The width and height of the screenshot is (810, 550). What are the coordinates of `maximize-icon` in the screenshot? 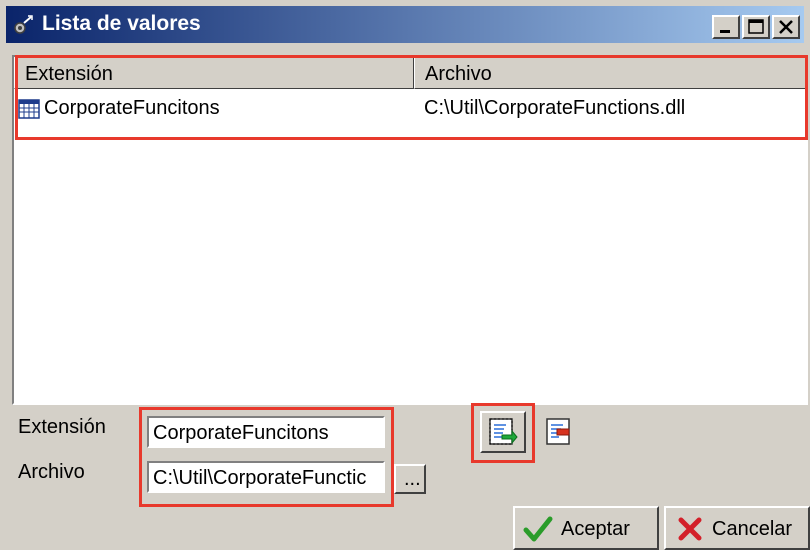 It's located at (756, 26).